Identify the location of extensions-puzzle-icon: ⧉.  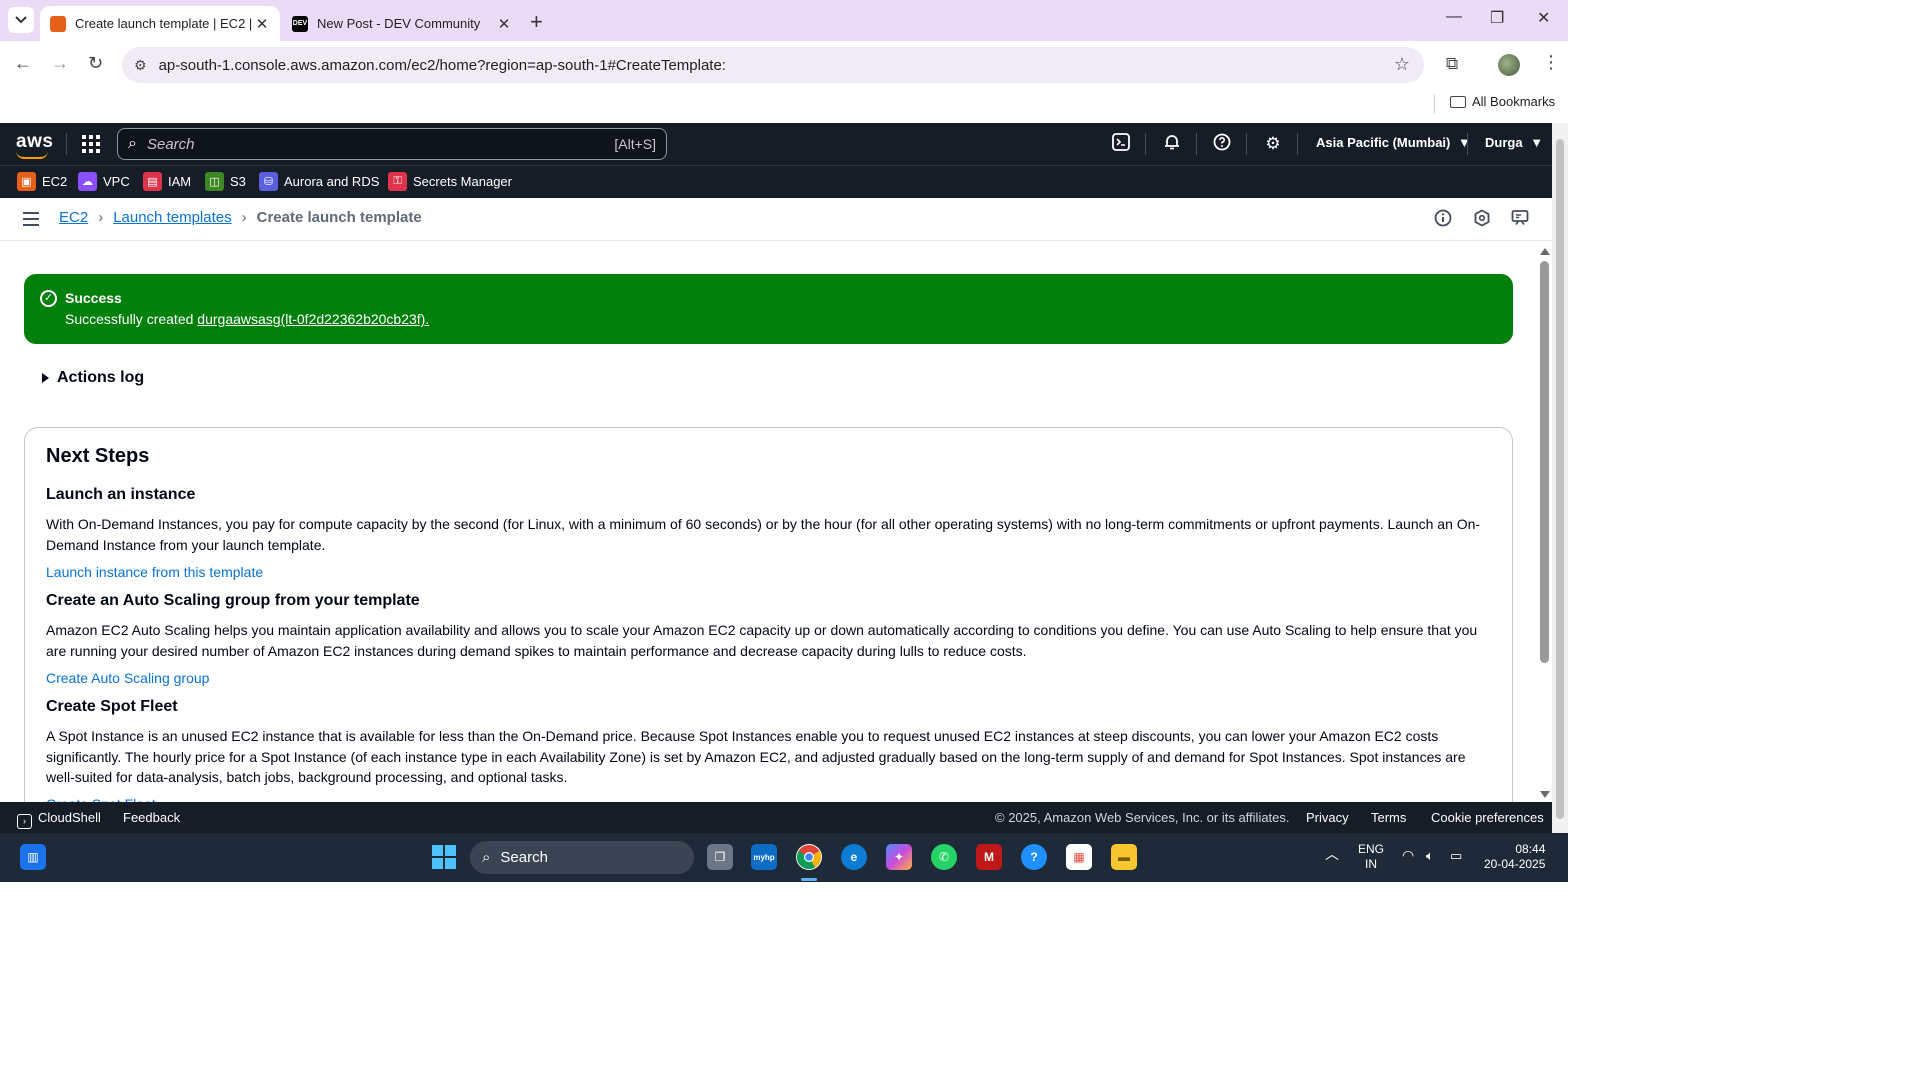
(1452, 64).